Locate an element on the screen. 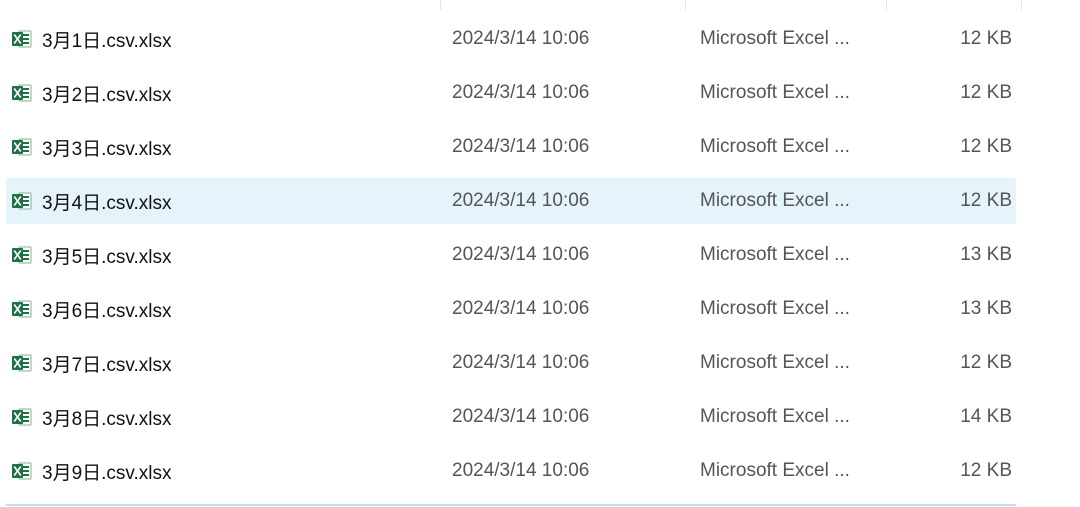 This screenshot has height=507, width=1080. name-cell: 3月1日.csv.xlsx is located at coordinates (226, 39).